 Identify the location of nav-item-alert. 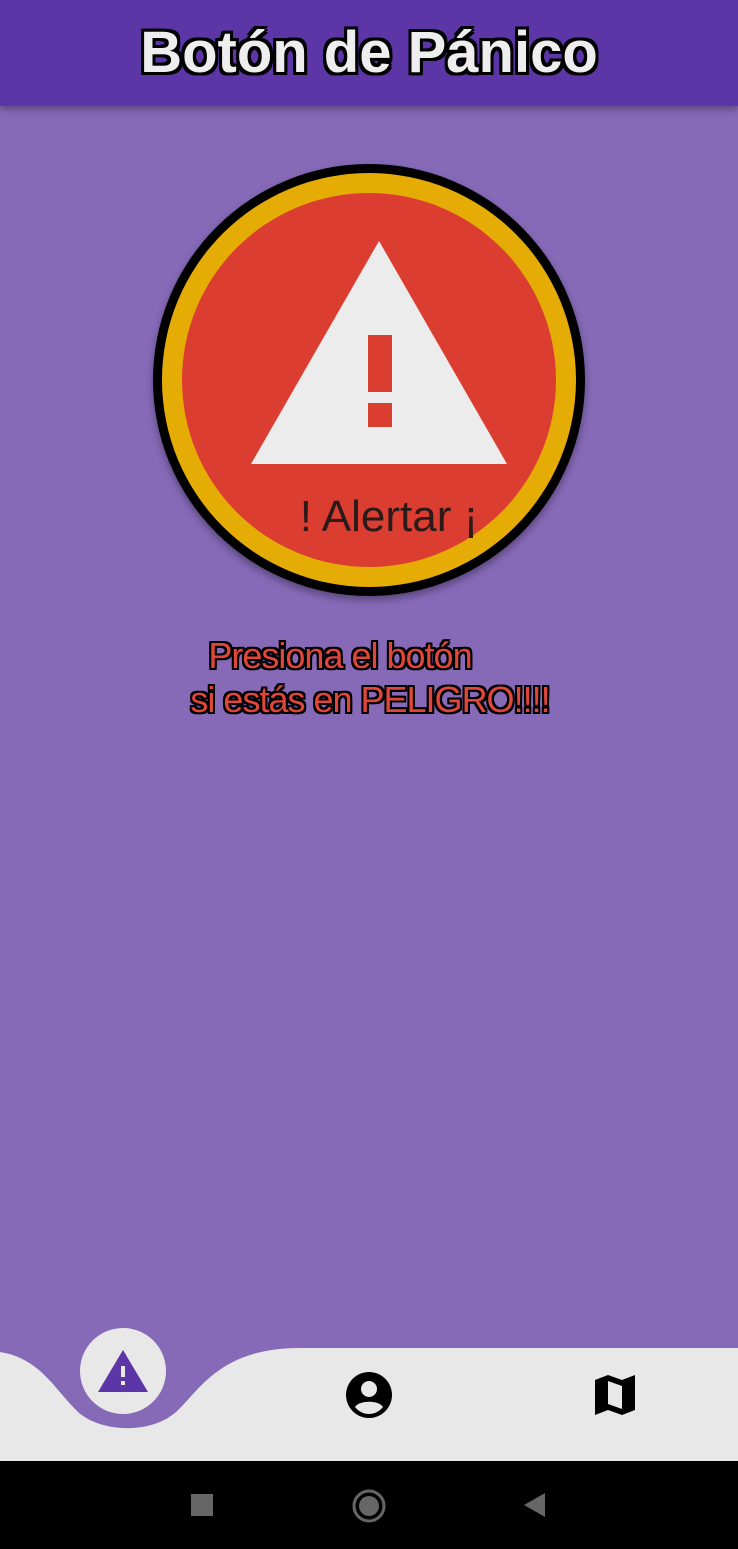
(123, 1371).